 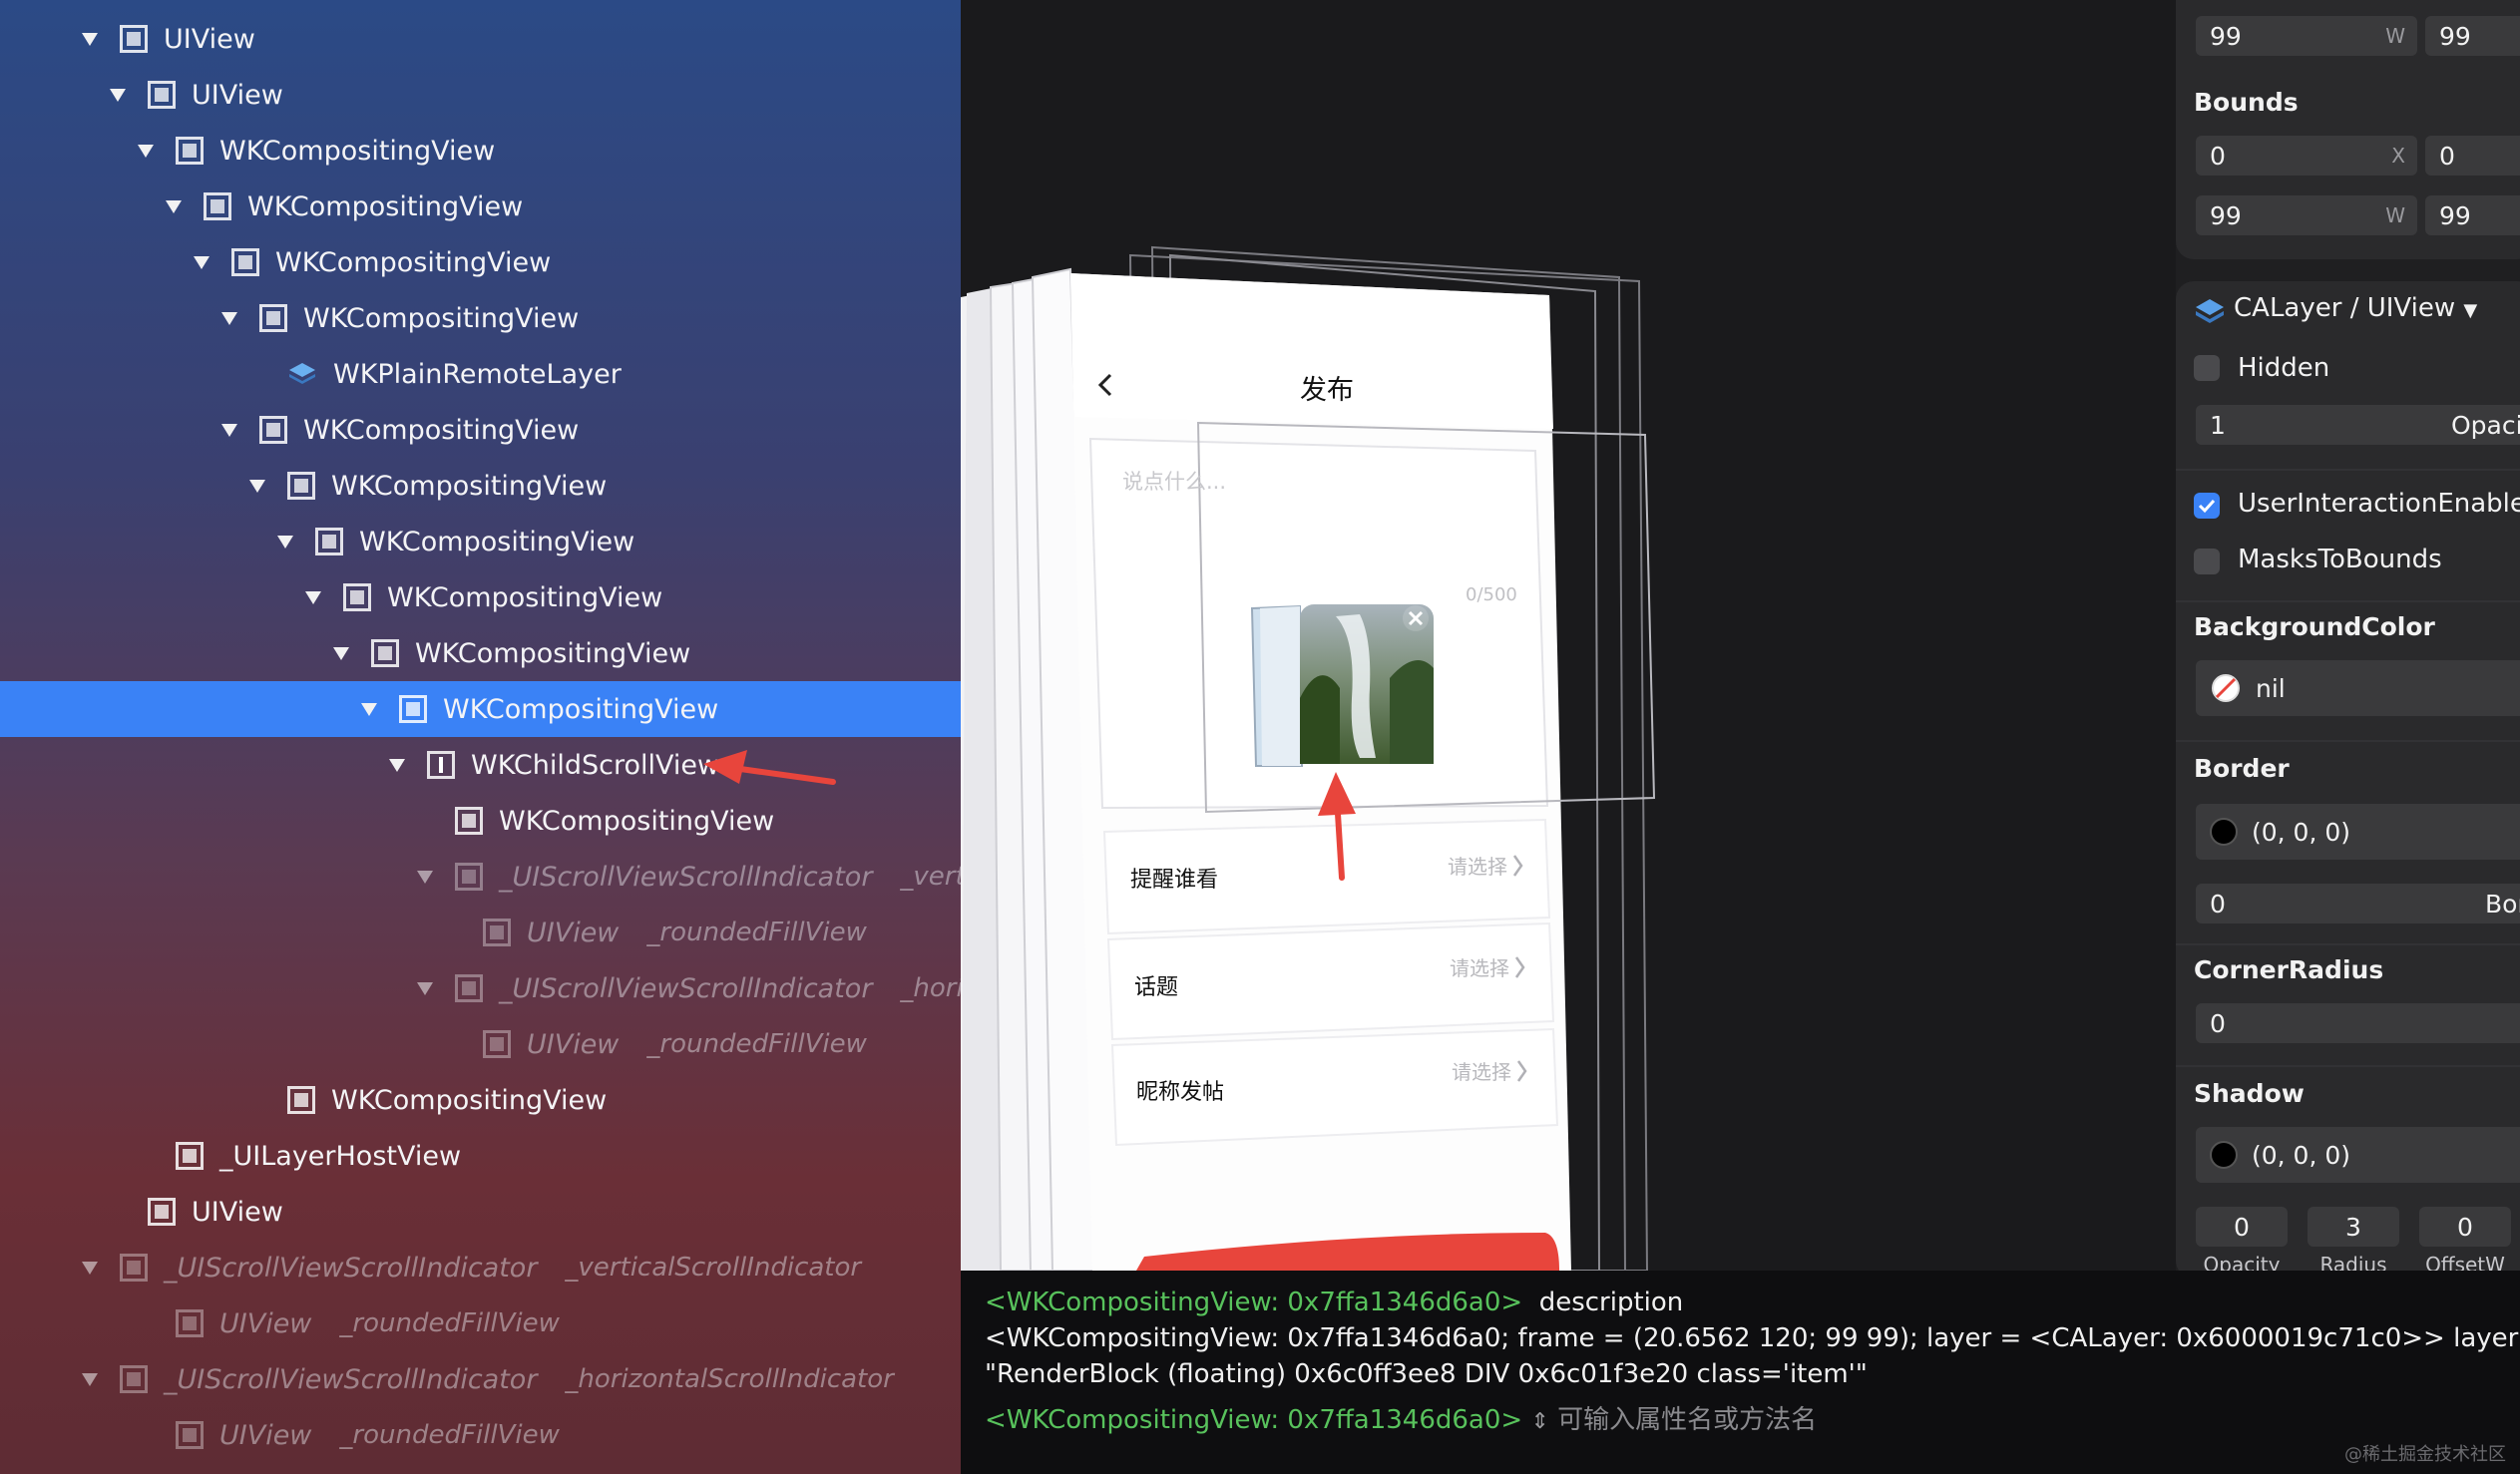 What do you see at coordinates (2314, 626) in the screenshot?
I see `background-color-title: BackgroundColor` at bounding box center [2314, 626].